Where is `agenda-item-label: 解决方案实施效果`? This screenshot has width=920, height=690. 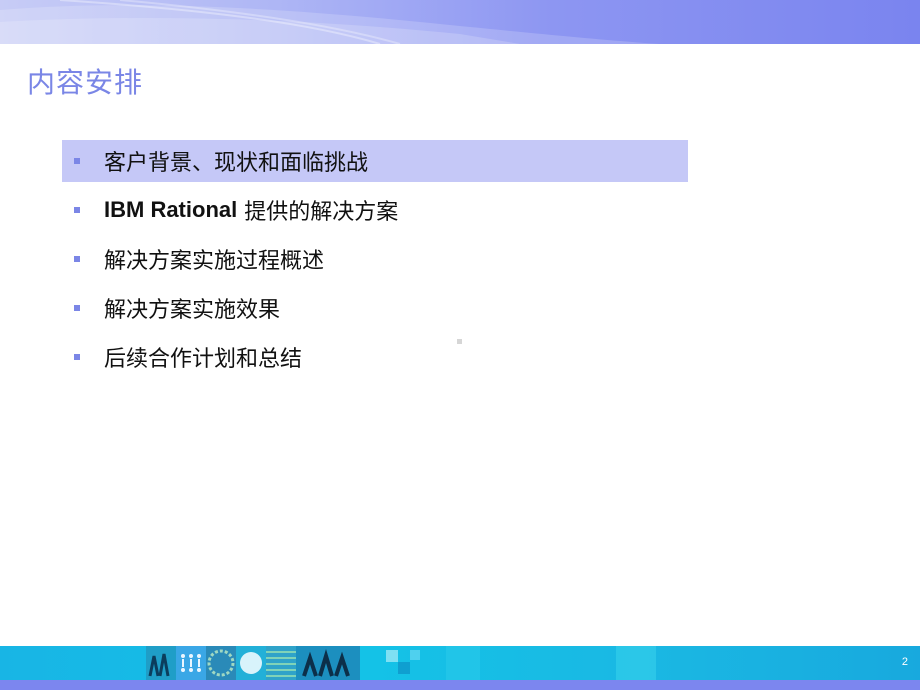
agenda-item-label: 解决方案实施效果 is located at coordinates (192, 310).